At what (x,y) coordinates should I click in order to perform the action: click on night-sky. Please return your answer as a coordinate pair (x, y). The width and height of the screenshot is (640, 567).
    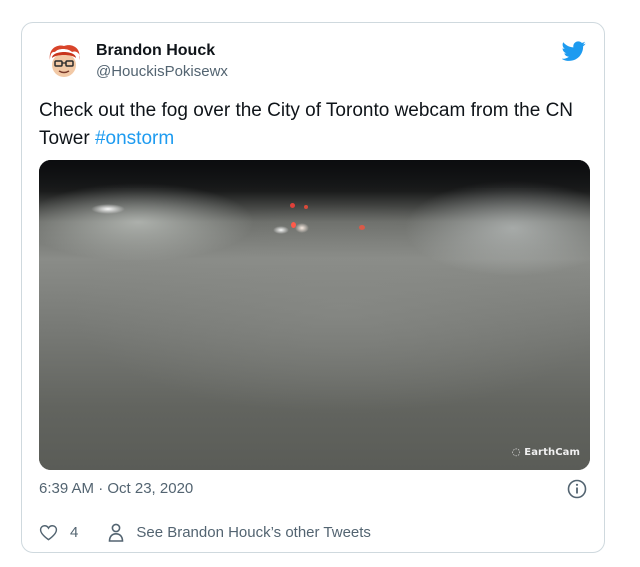
    Looking at the image, I should click on (314, 174).